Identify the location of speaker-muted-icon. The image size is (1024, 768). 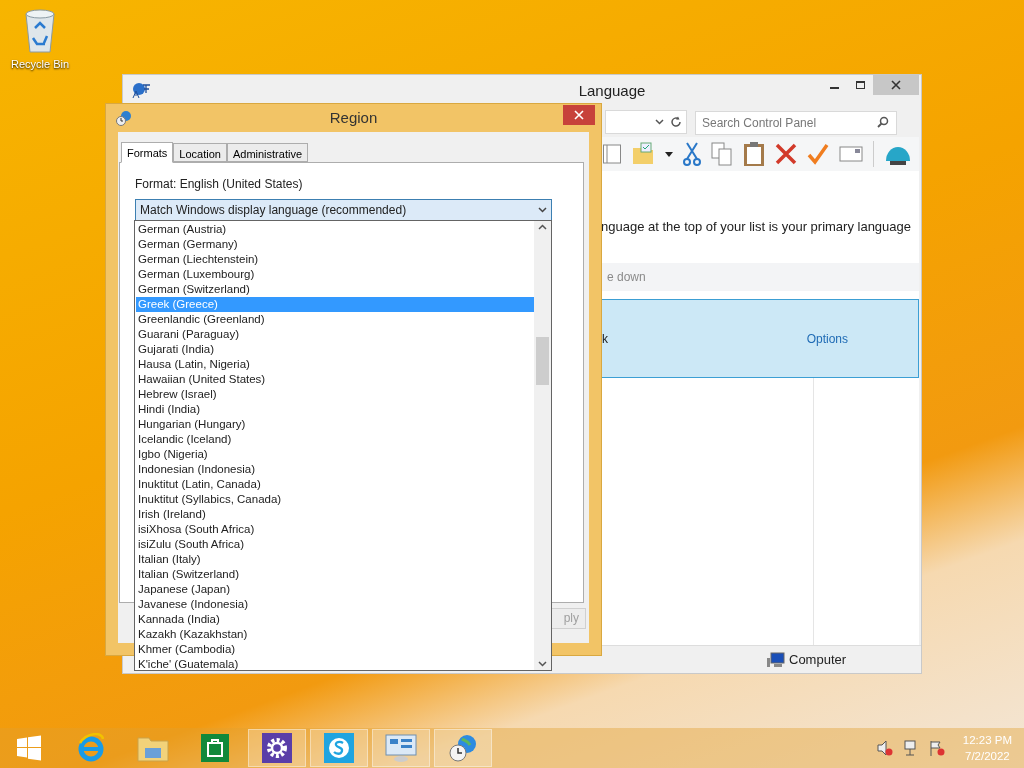
(884, 748).